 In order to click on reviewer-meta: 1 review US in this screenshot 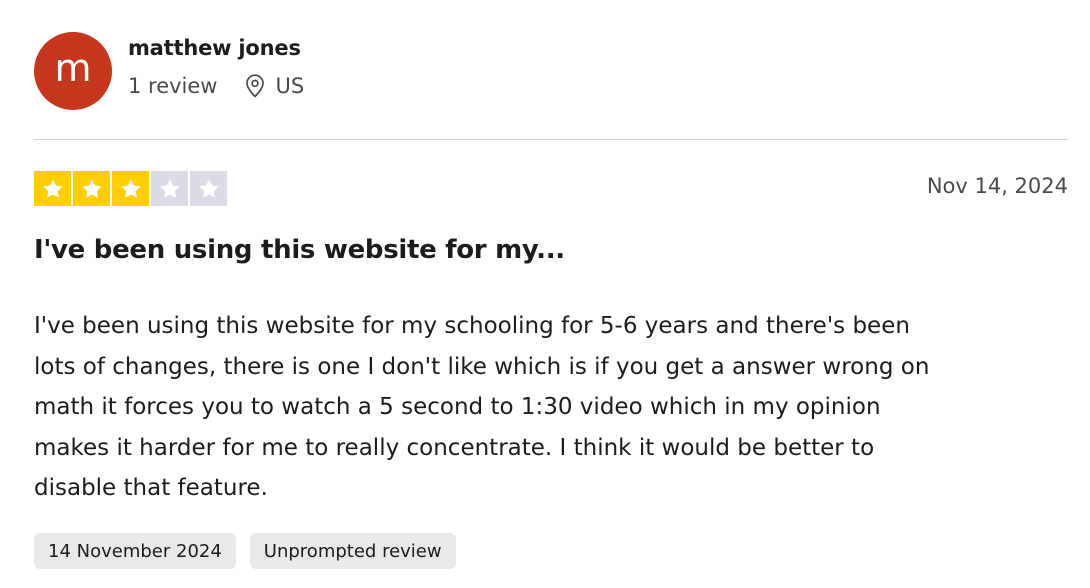, I will do `click(216, 86)`.